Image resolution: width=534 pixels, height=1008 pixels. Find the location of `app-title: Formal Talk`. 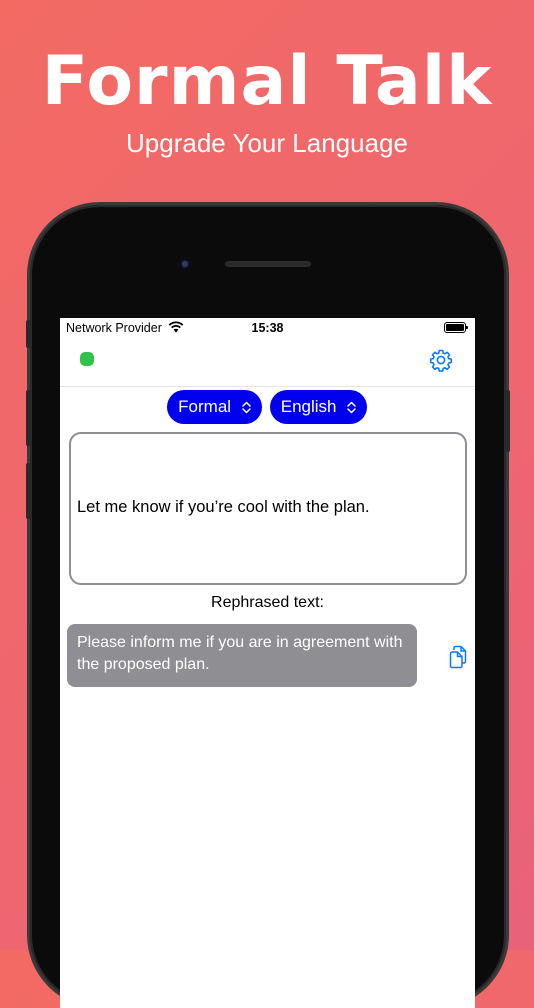

app-title: Formal Talk is located at coordinates (267, 81).